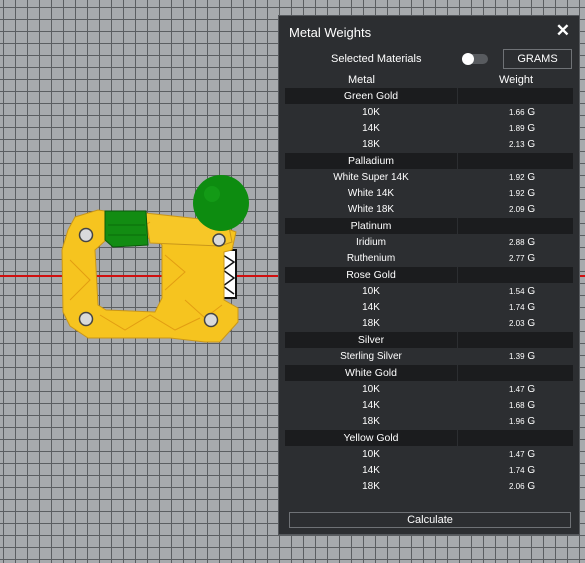 The height and width of the screenshot is (563, 585). I want to click on metal-row: 18K 1.96 G, so click(429, 422).